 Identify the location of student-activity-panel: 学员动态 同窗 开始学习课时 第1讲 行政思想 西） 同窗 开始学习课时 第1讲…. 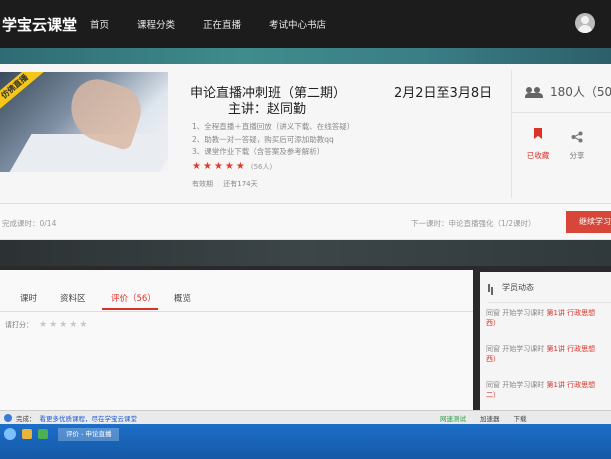
(545, 342).